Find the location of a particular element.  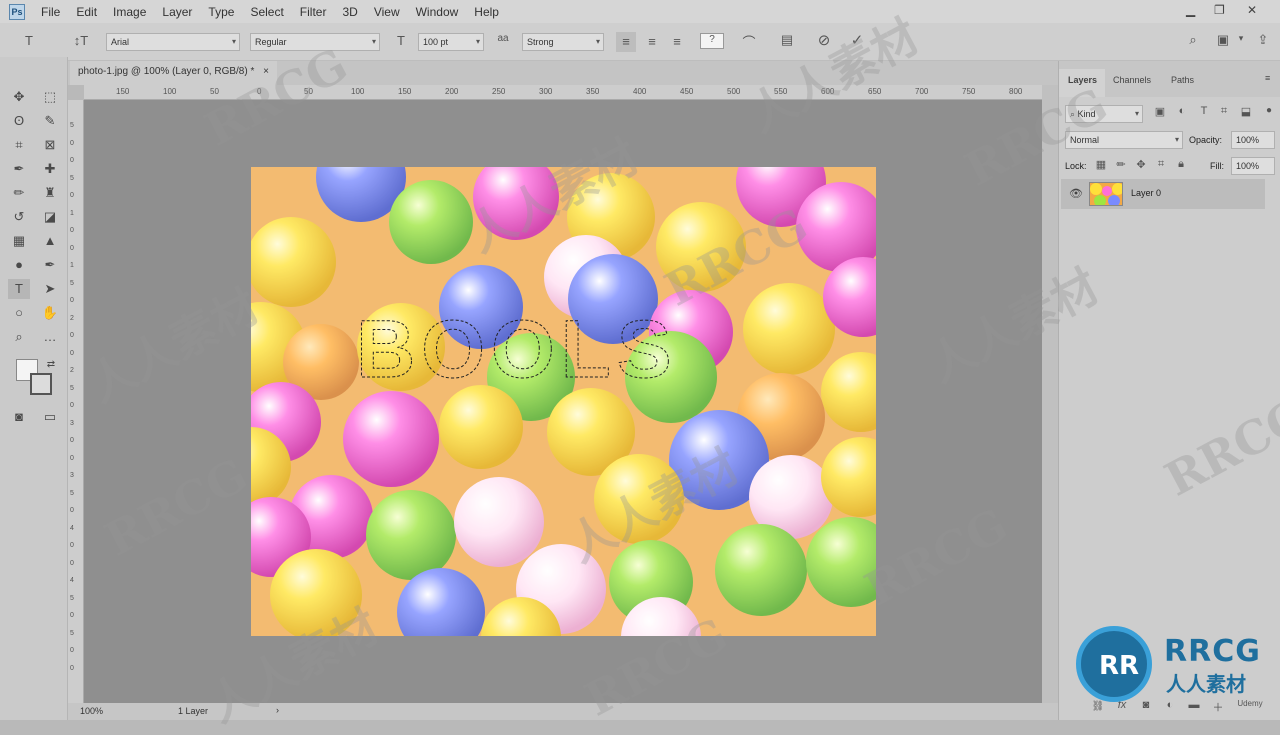

panel-menu-icon: ≡ is located at coordinates (1267, 78).